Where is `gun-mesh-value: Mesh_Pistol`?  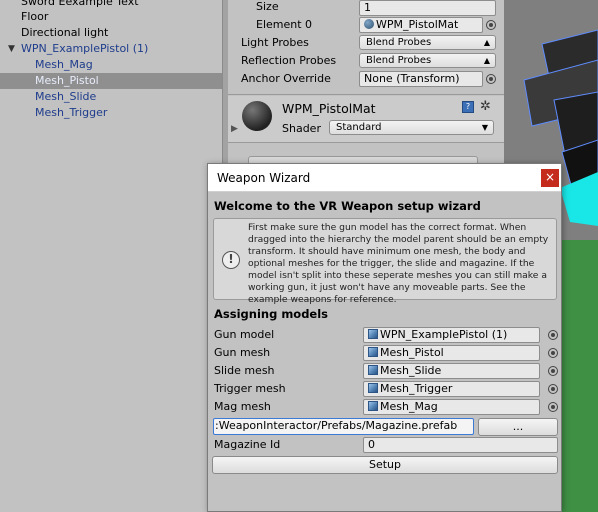
gun-mesh-value: Mesh_Pistol is located at coordinates (412, 352).